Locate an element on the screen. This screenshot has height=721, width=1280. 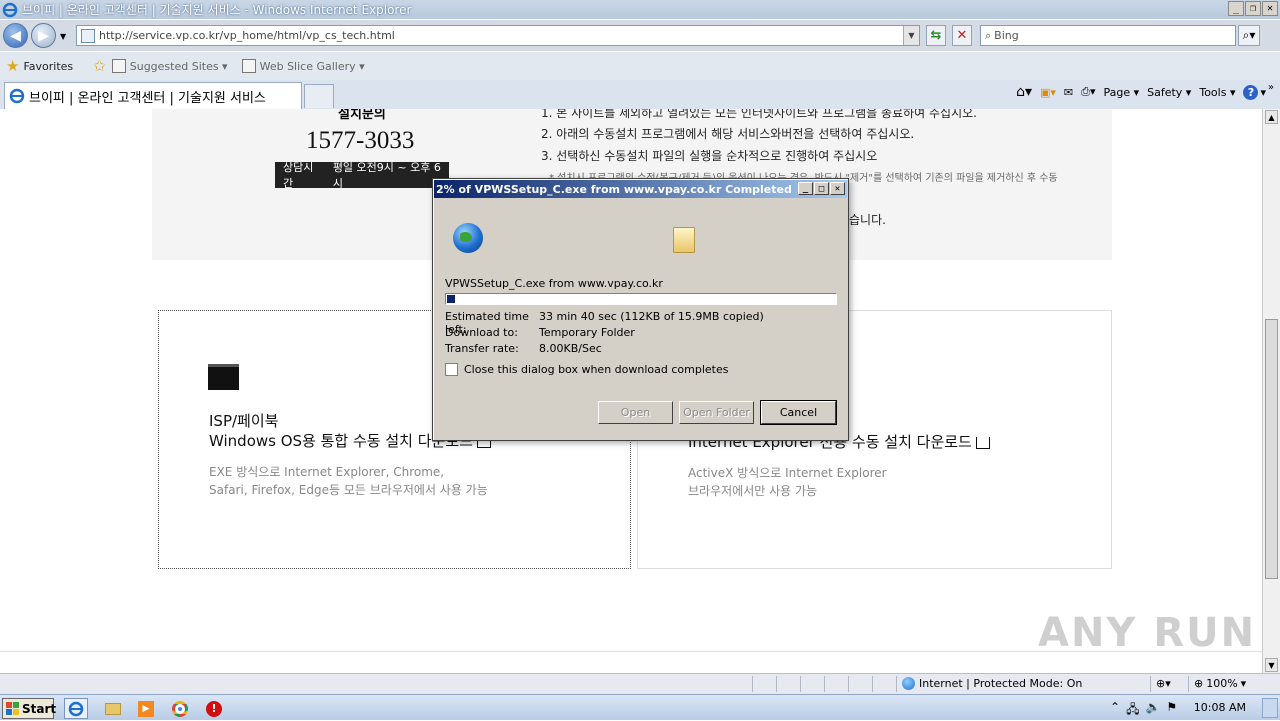
maximize-button: ❐ is located at coordinates (1253, 8).